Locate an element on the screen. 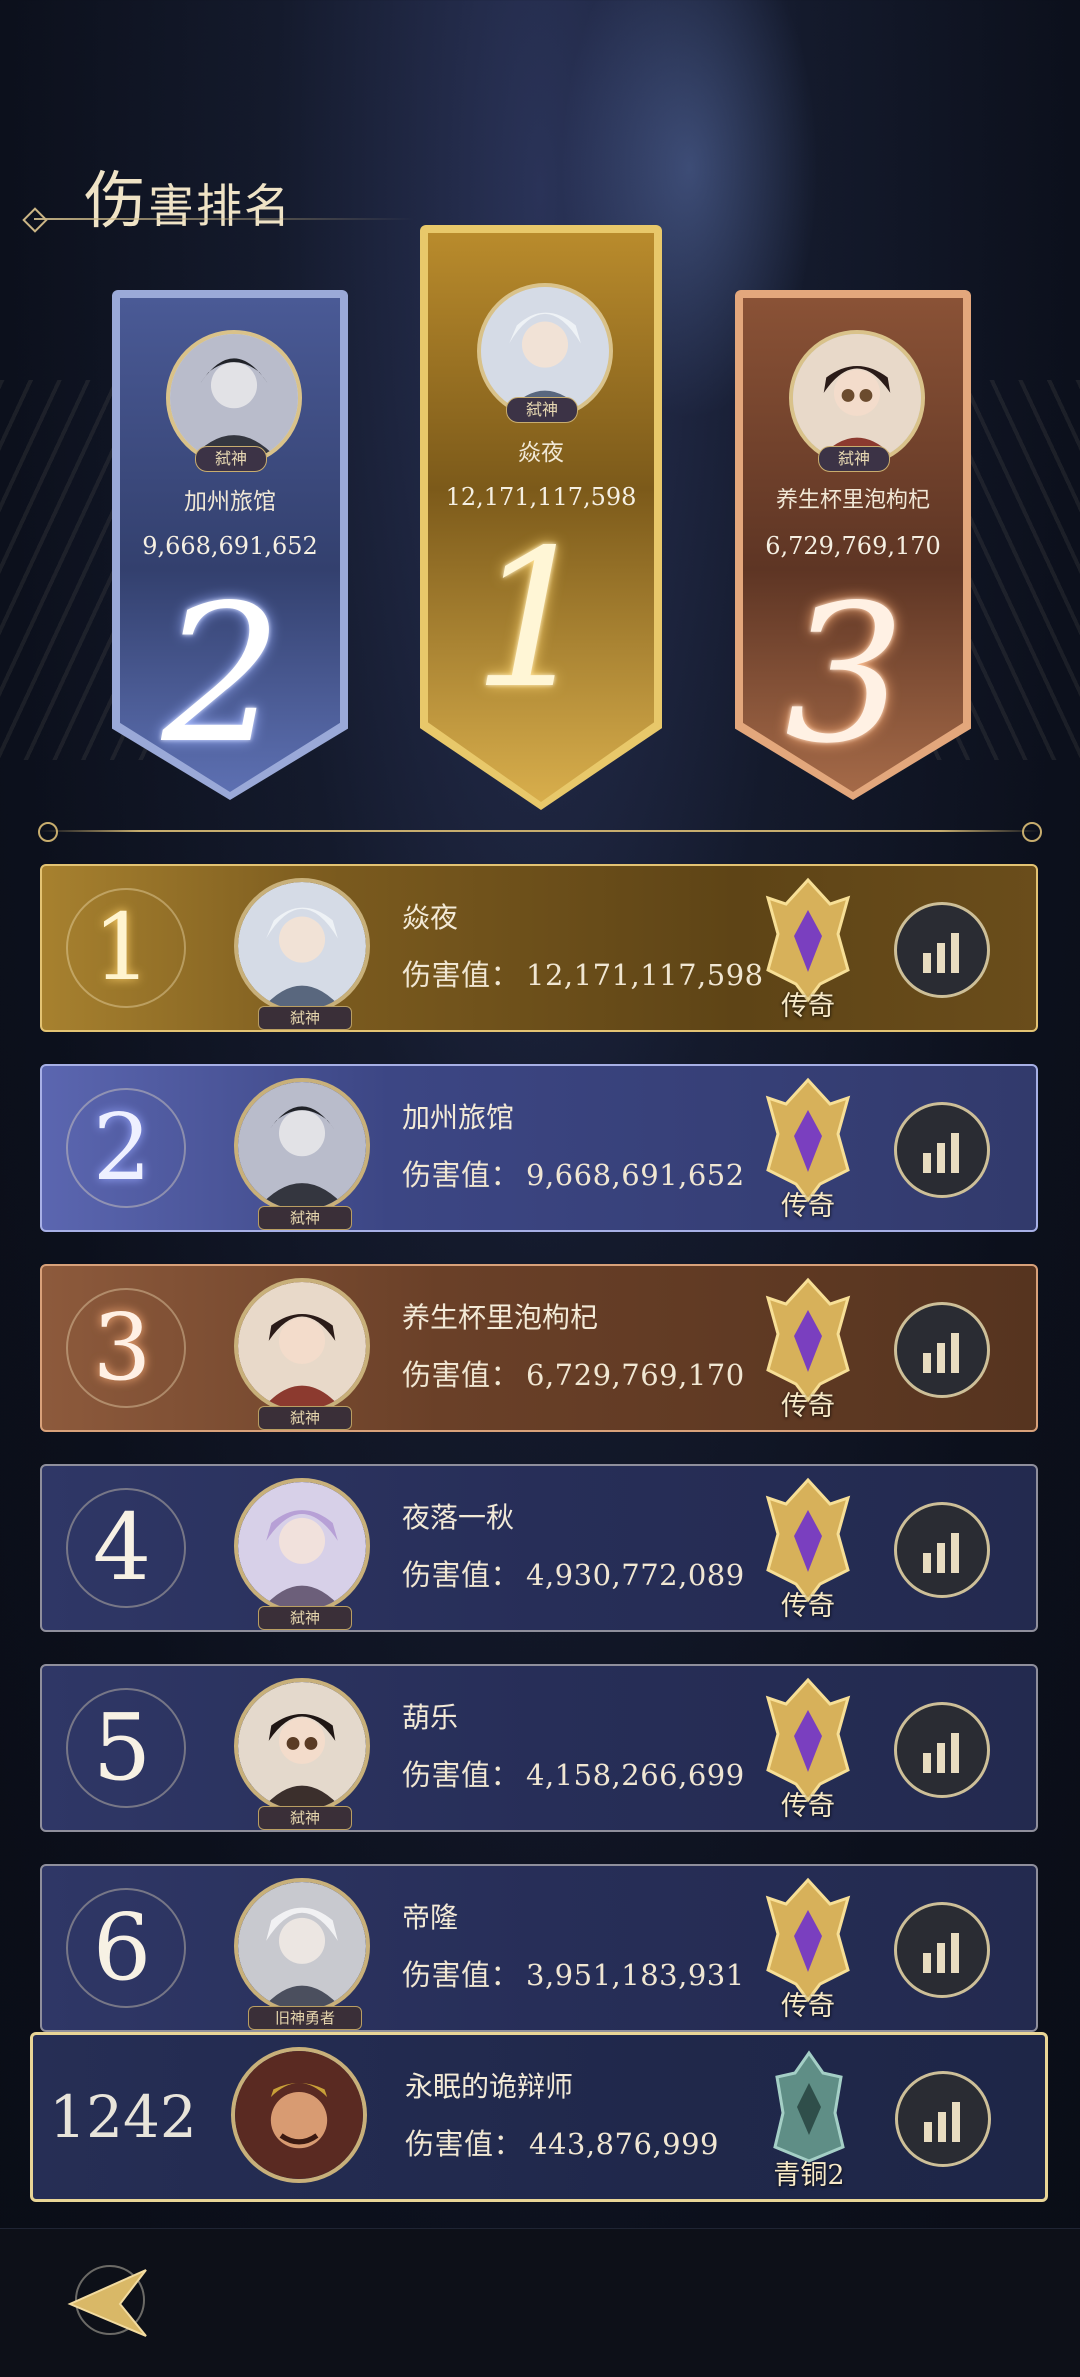 The height and width of the screenshot is (2377, 1080). section-divider is located at coordinates (540, 832).